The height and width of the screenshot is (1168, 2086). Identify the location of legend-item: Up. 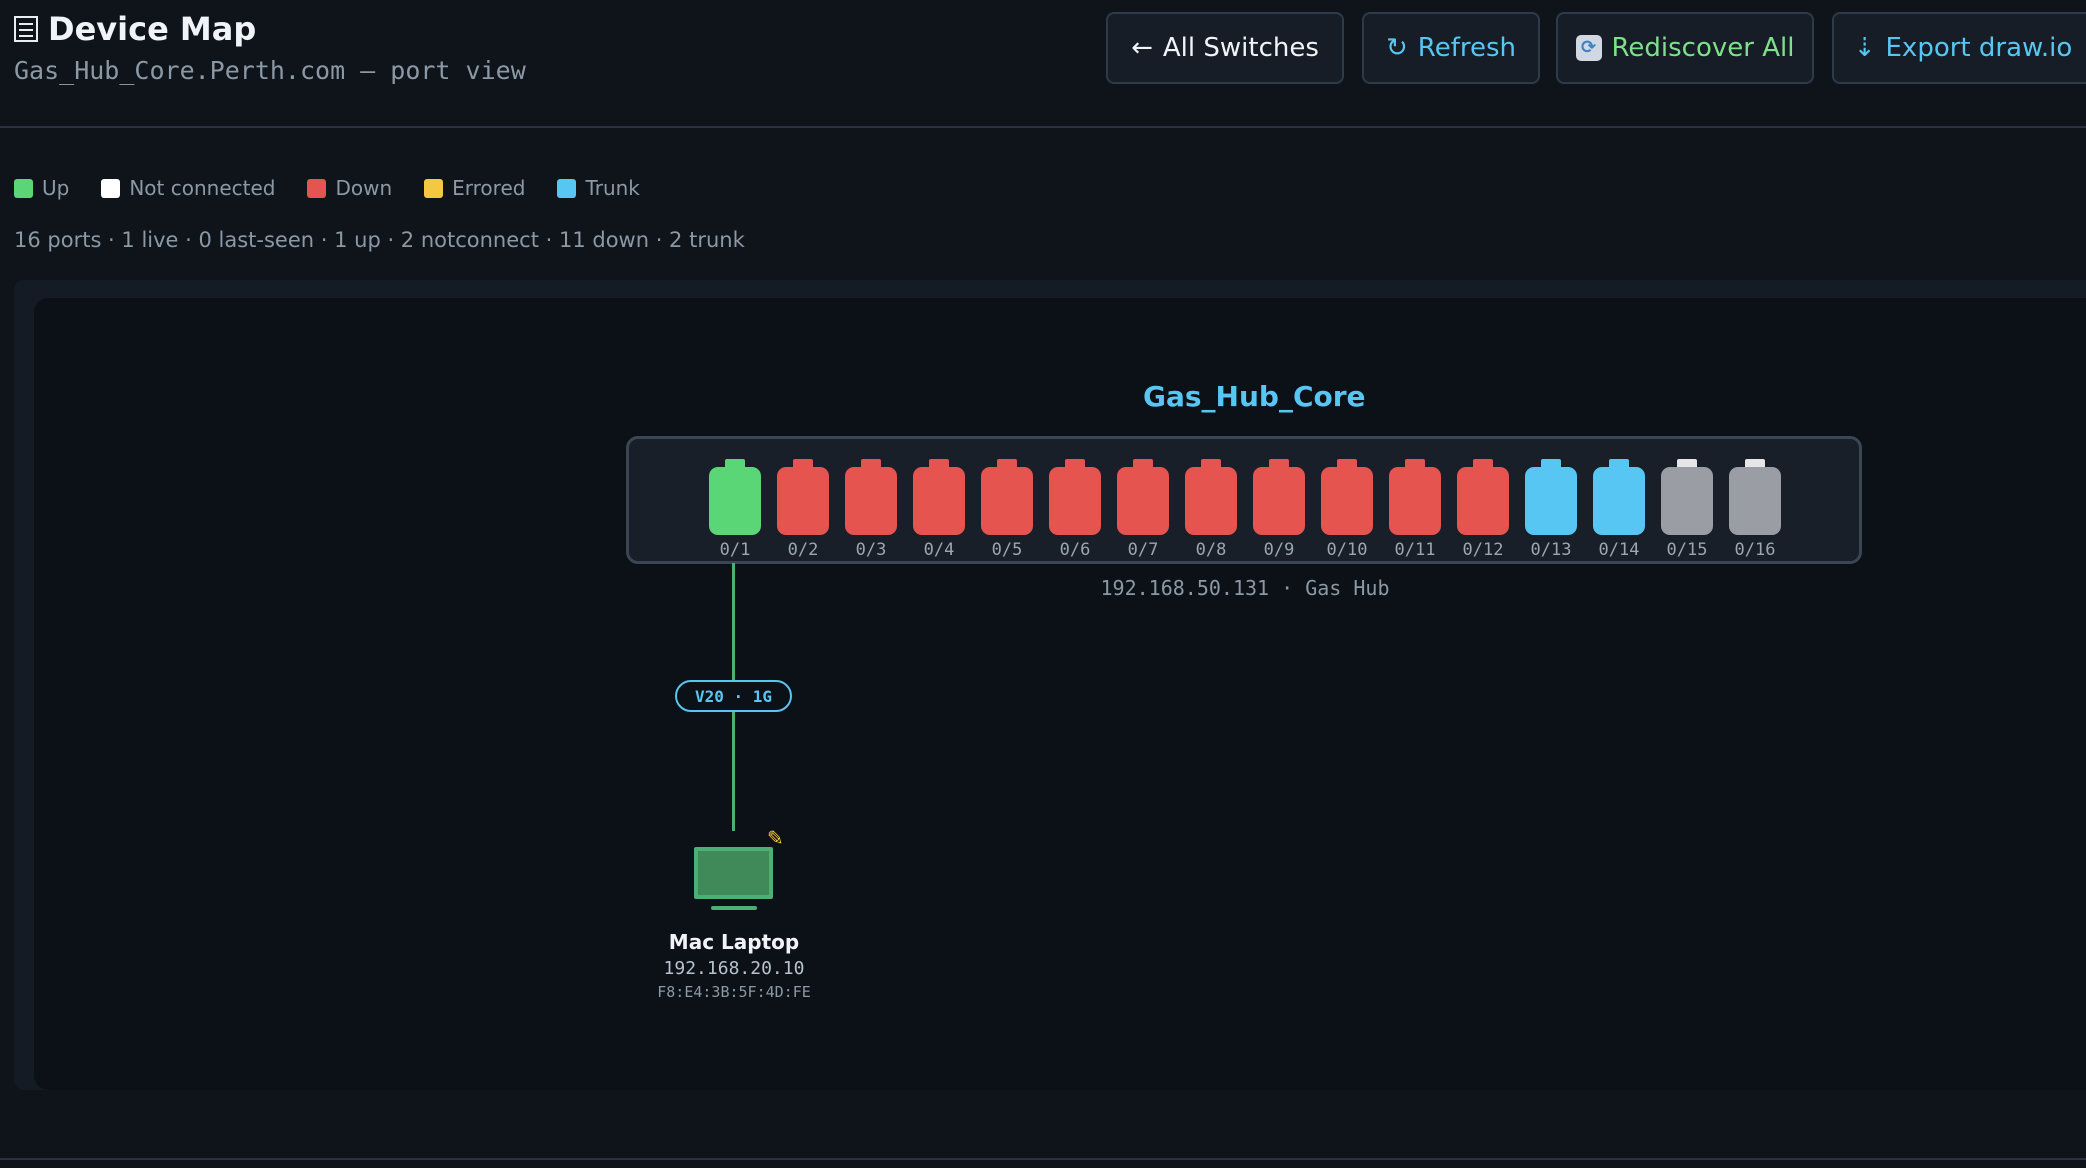
(41, 188).